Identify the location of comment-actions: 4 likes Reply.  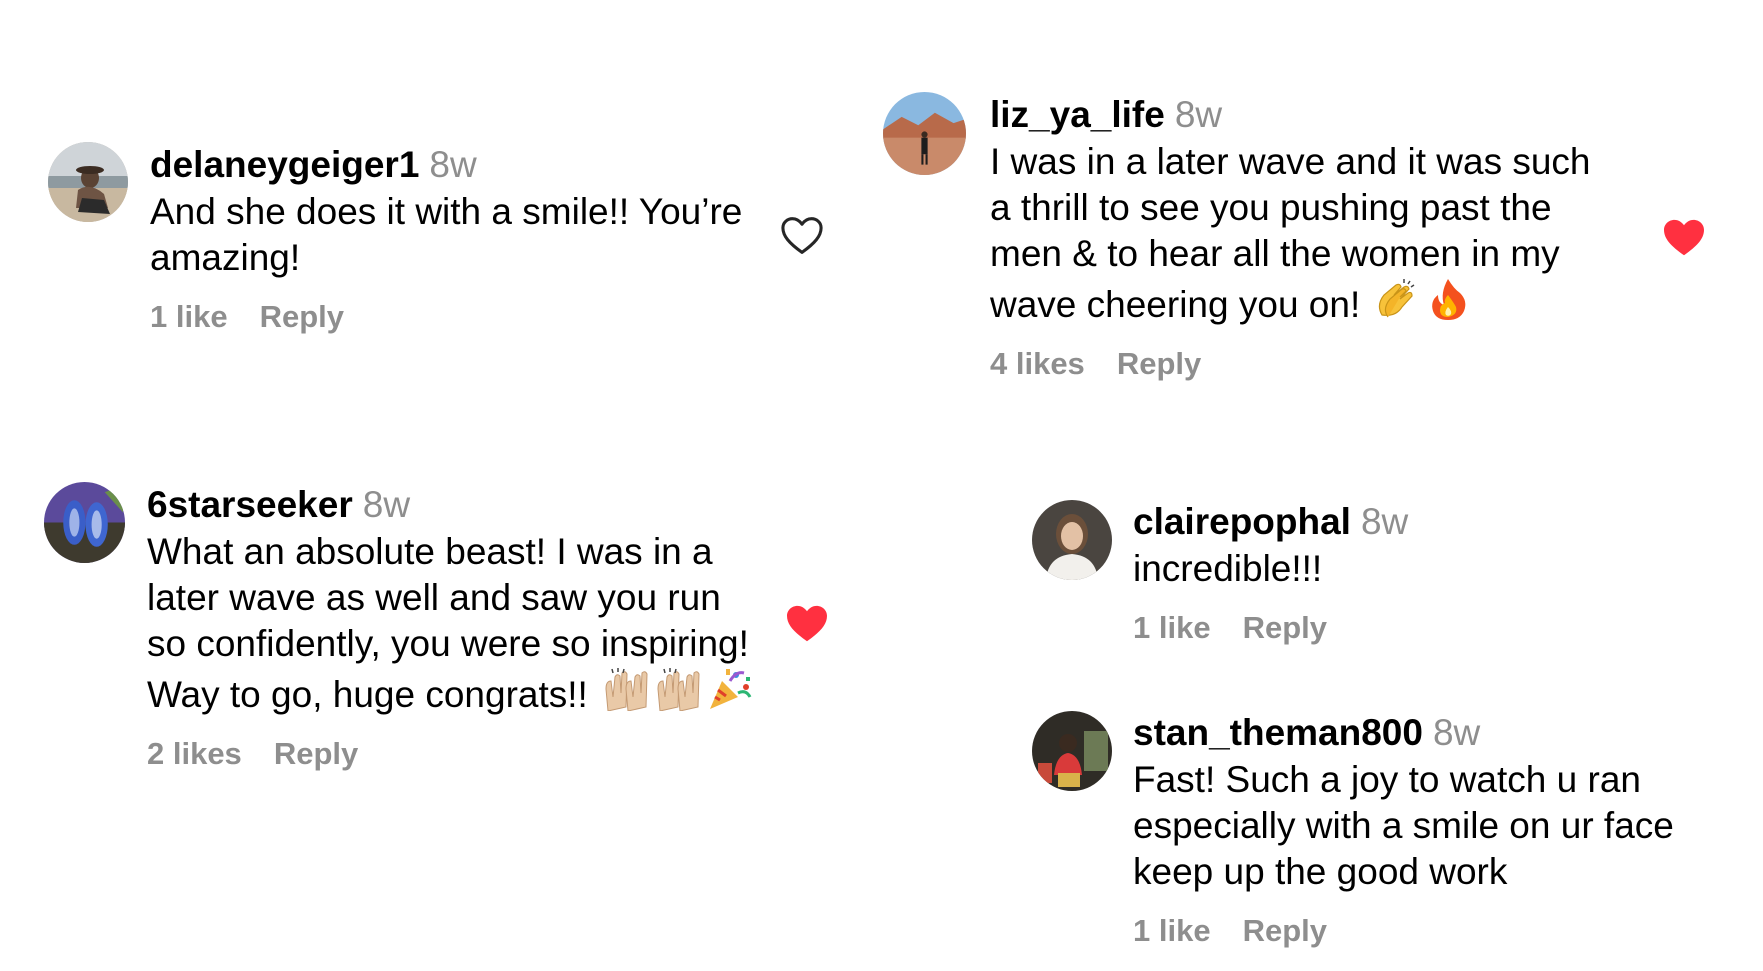
(1290, 364).